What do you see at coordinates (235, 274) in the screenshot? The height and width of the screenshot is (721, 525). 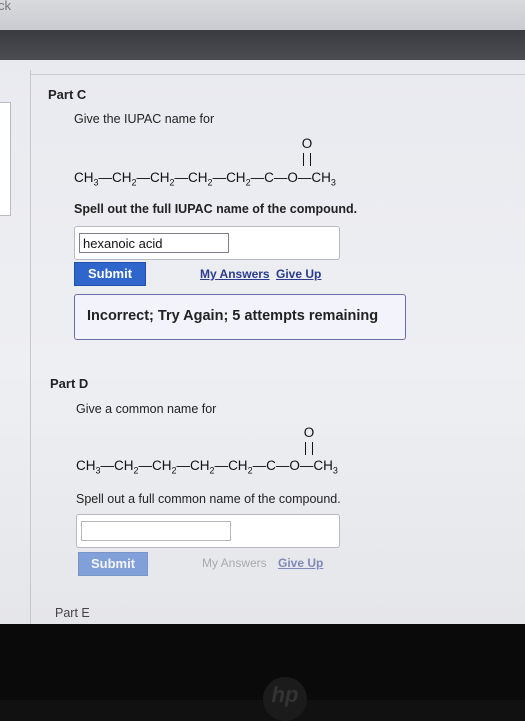 I see `part-c-my-answers-link: My Answers` at bounding box center [235, 274].